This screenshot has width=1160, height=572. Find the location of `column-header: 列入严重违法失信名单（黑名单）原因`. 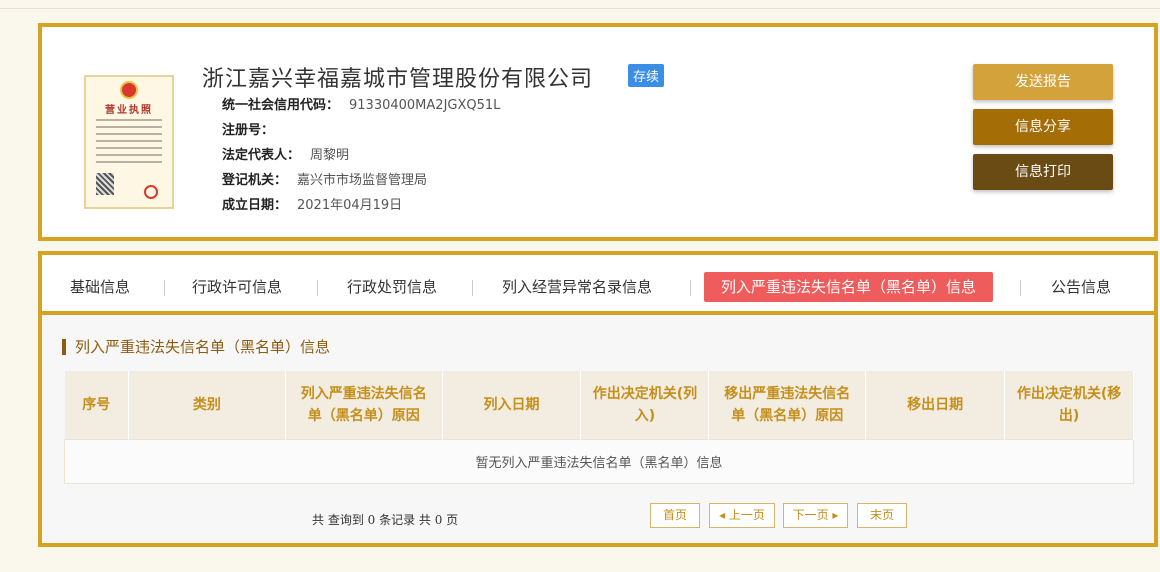

column-header: 列入严重违法失信名单（黑名单）原因 is located at coordinates (364, 405).